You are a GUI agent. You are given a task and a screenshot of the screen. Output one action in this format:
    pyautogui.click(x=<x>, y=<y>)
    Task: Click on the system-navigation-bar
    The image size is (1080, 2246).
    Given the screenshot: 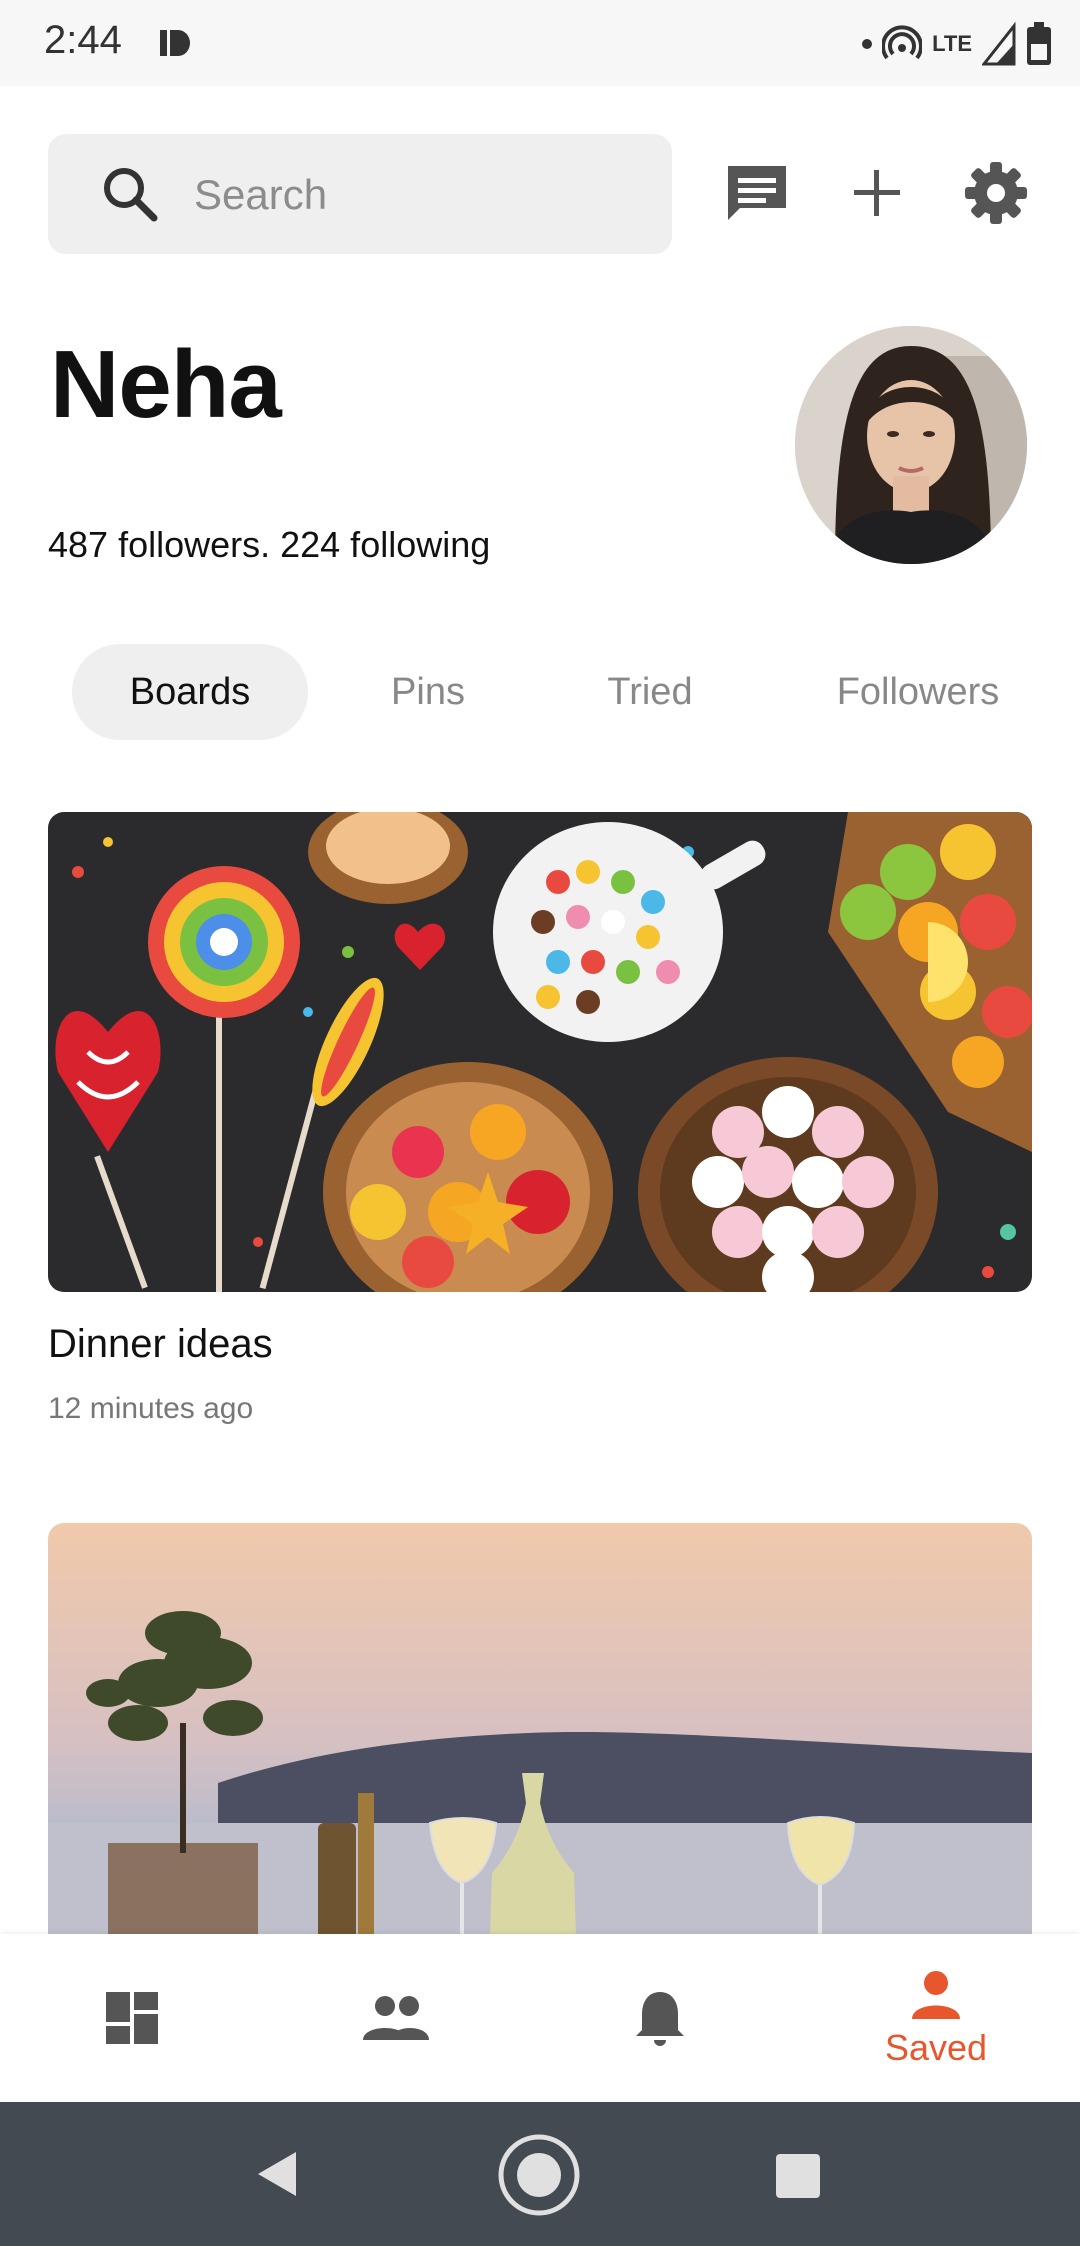 What is the action you would take?
    pyautogui.click(x=540, y=2174)
    